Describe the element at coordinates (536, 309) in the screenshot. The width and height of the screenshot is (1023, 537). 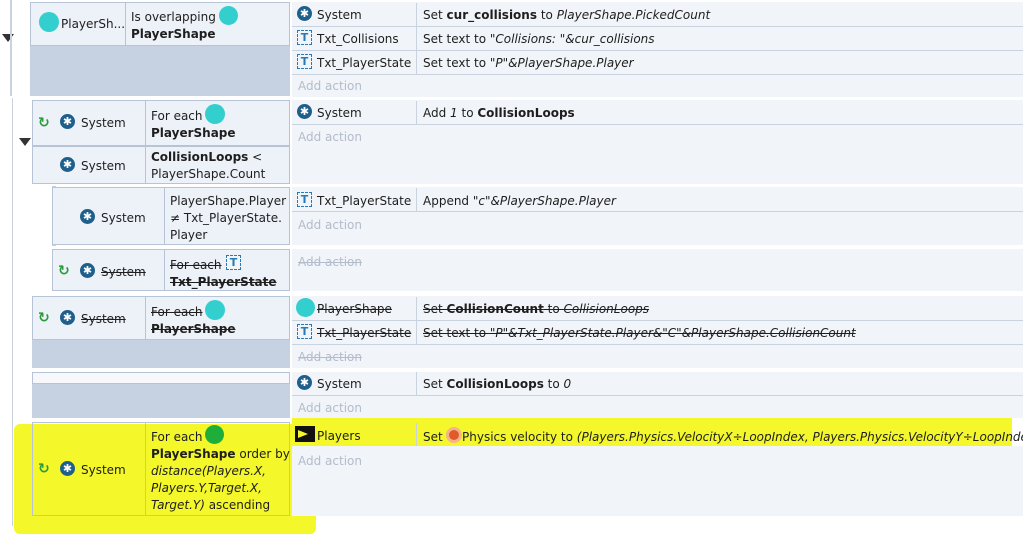
I see `action-text: Set CollisionCount to CollisionLoops` at that location.